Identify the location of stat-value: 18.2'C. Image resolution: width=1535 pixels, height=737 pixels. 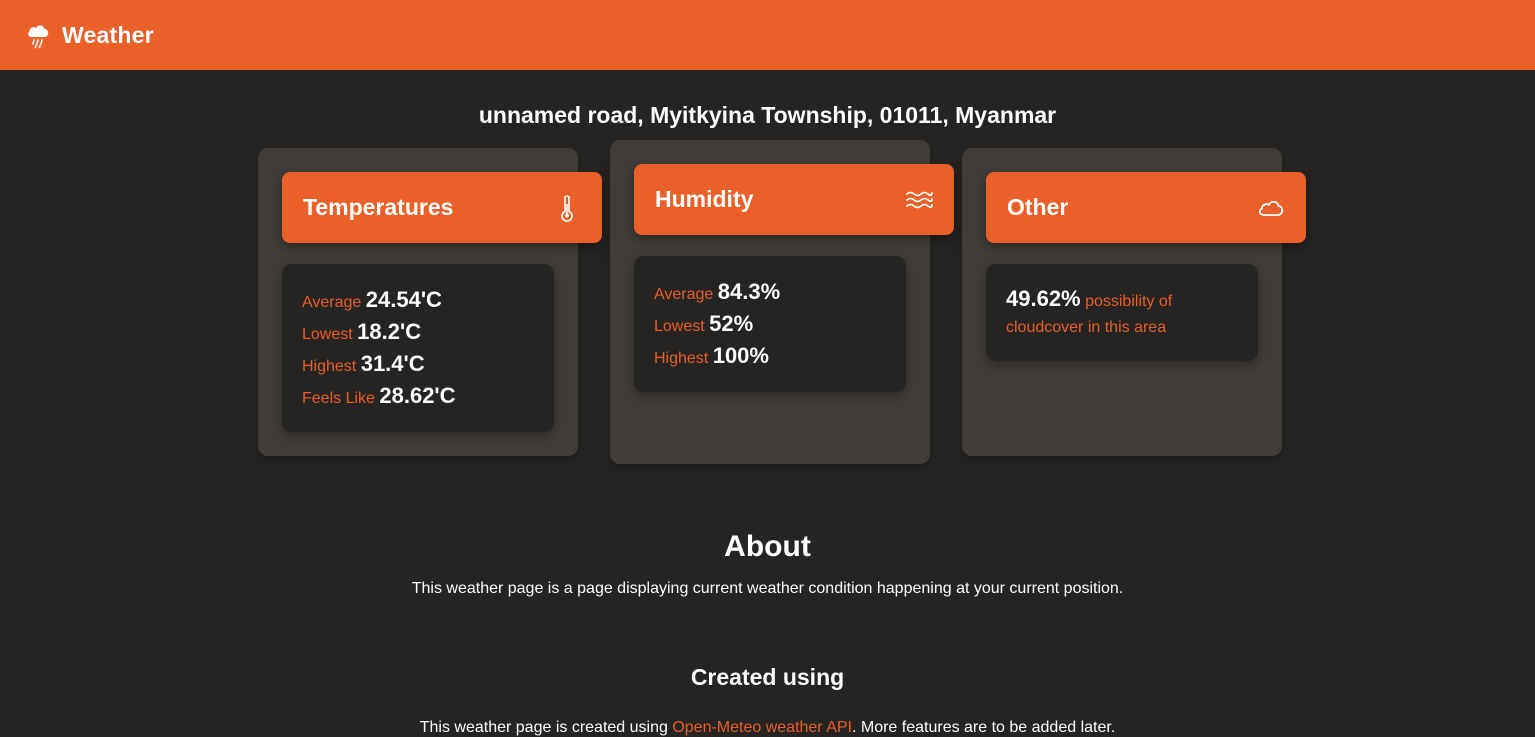
(389, 331).